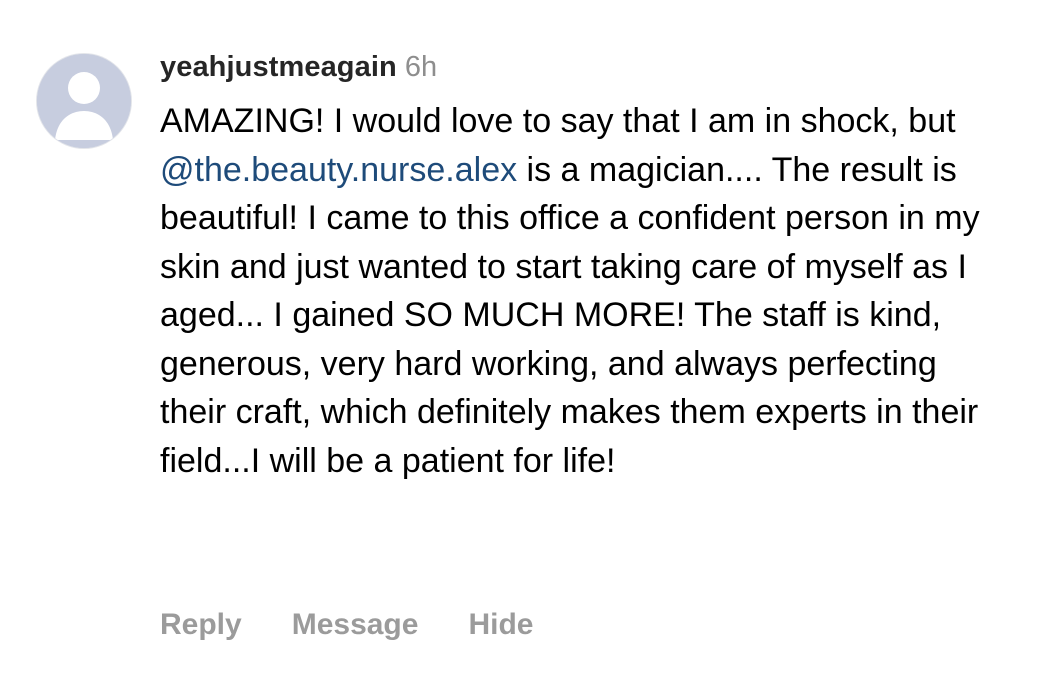 Image resolution: width=1043 pixels, height=694 pixels. I want to click on mention-link: @the.beauty.nurse.alex, so click(338, 170).